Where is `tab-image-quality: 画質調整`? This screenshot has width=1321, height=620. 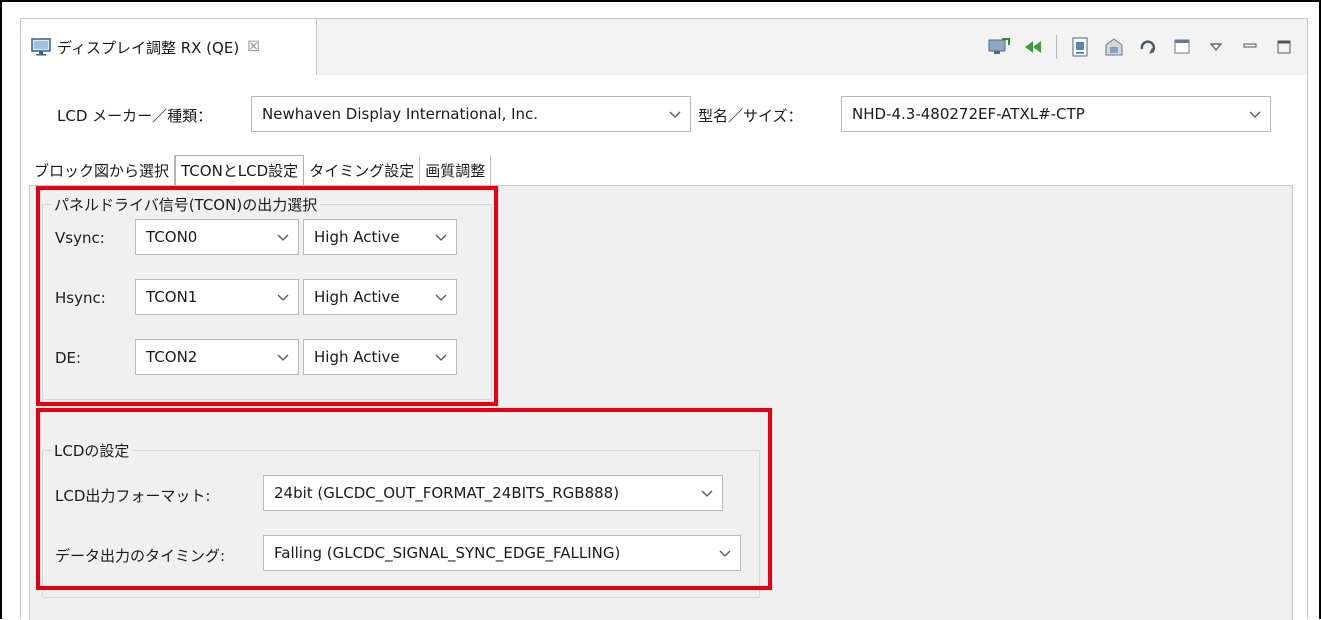
tab-image-quality: 画質調整 is located at coordinates (456, 170).